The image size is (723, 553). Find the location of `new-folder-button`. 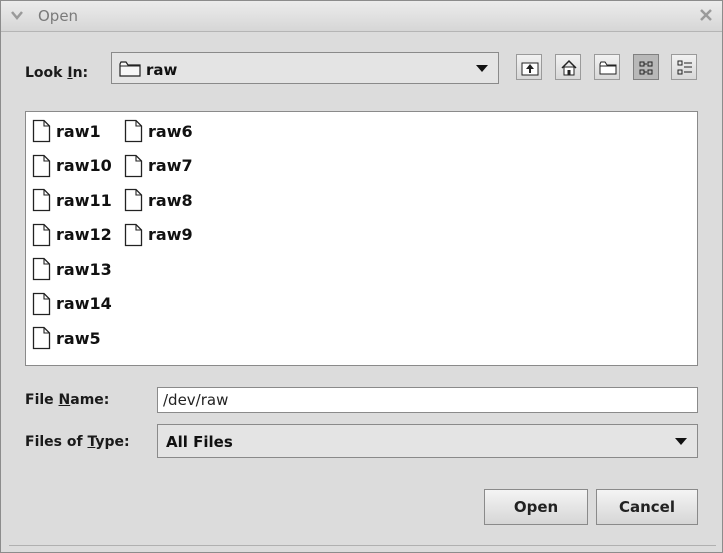

new-folder-button is located at coordinates (607, 67).